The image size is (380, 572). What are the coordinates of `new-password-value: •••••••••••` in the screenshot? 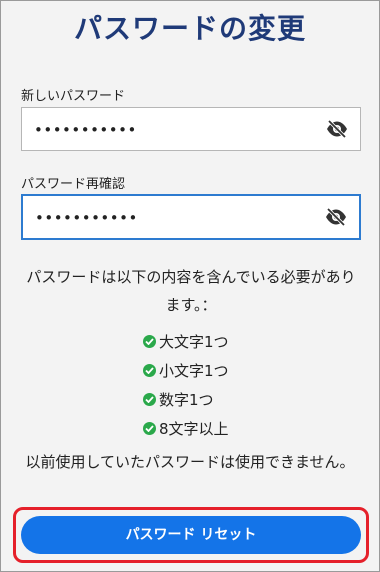 It's located at (85, 130).